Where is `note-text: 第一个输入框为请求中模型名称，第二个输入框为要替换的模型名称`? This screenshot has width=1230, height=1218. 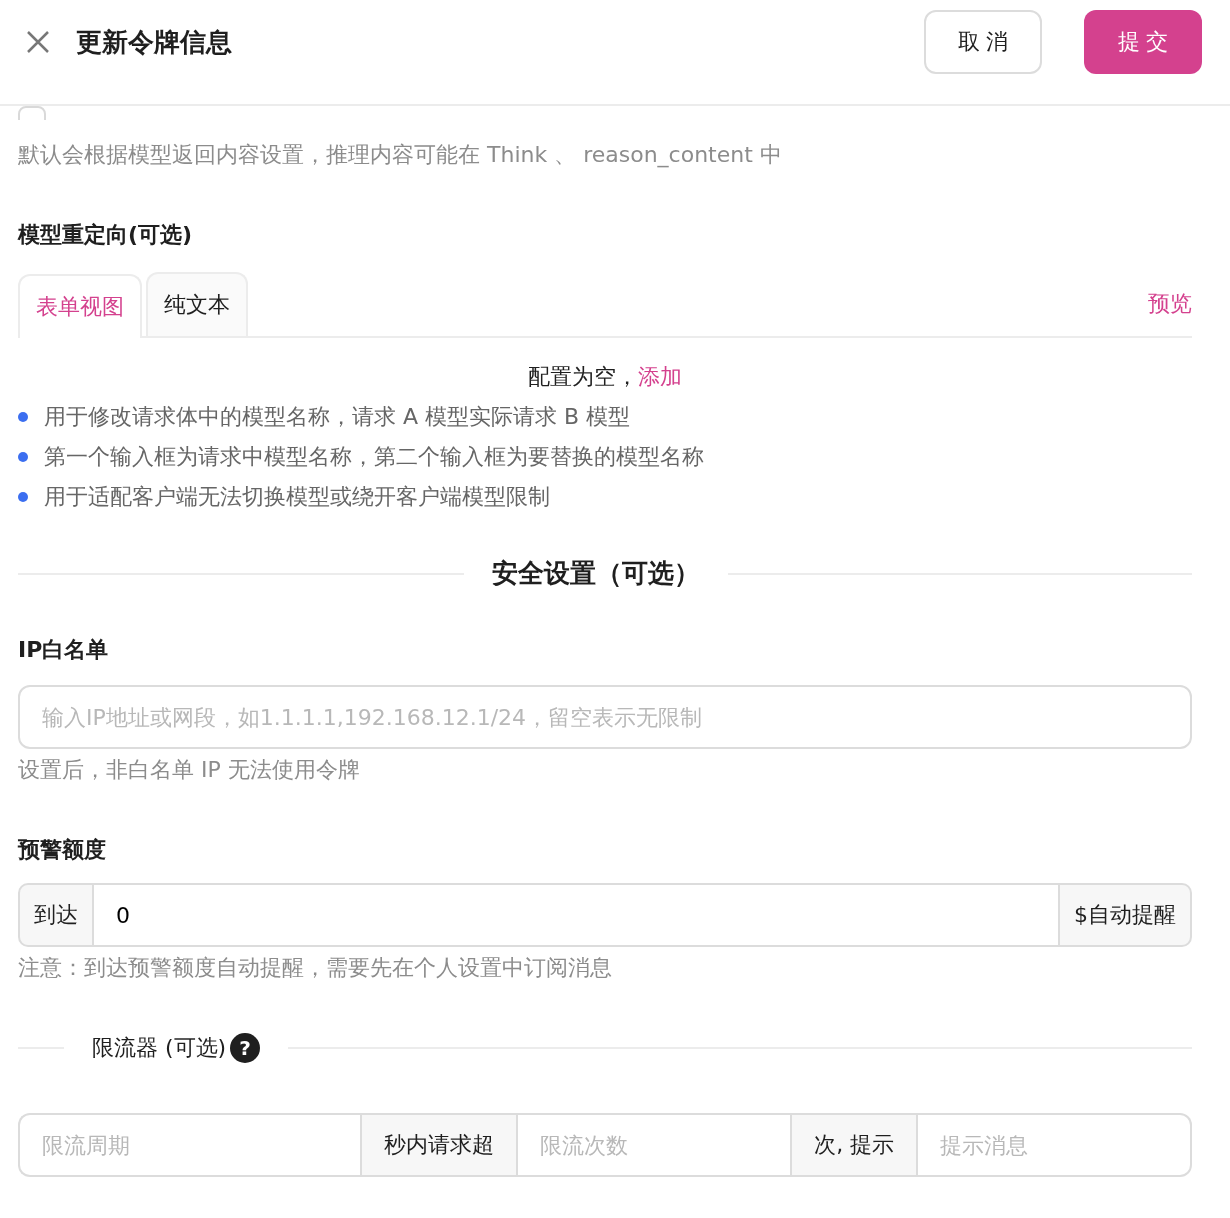
note-text: 第一个输入框为请求中模型名称，第二个输入框为要替换的模型名称 is located at coordinates (374, 457).